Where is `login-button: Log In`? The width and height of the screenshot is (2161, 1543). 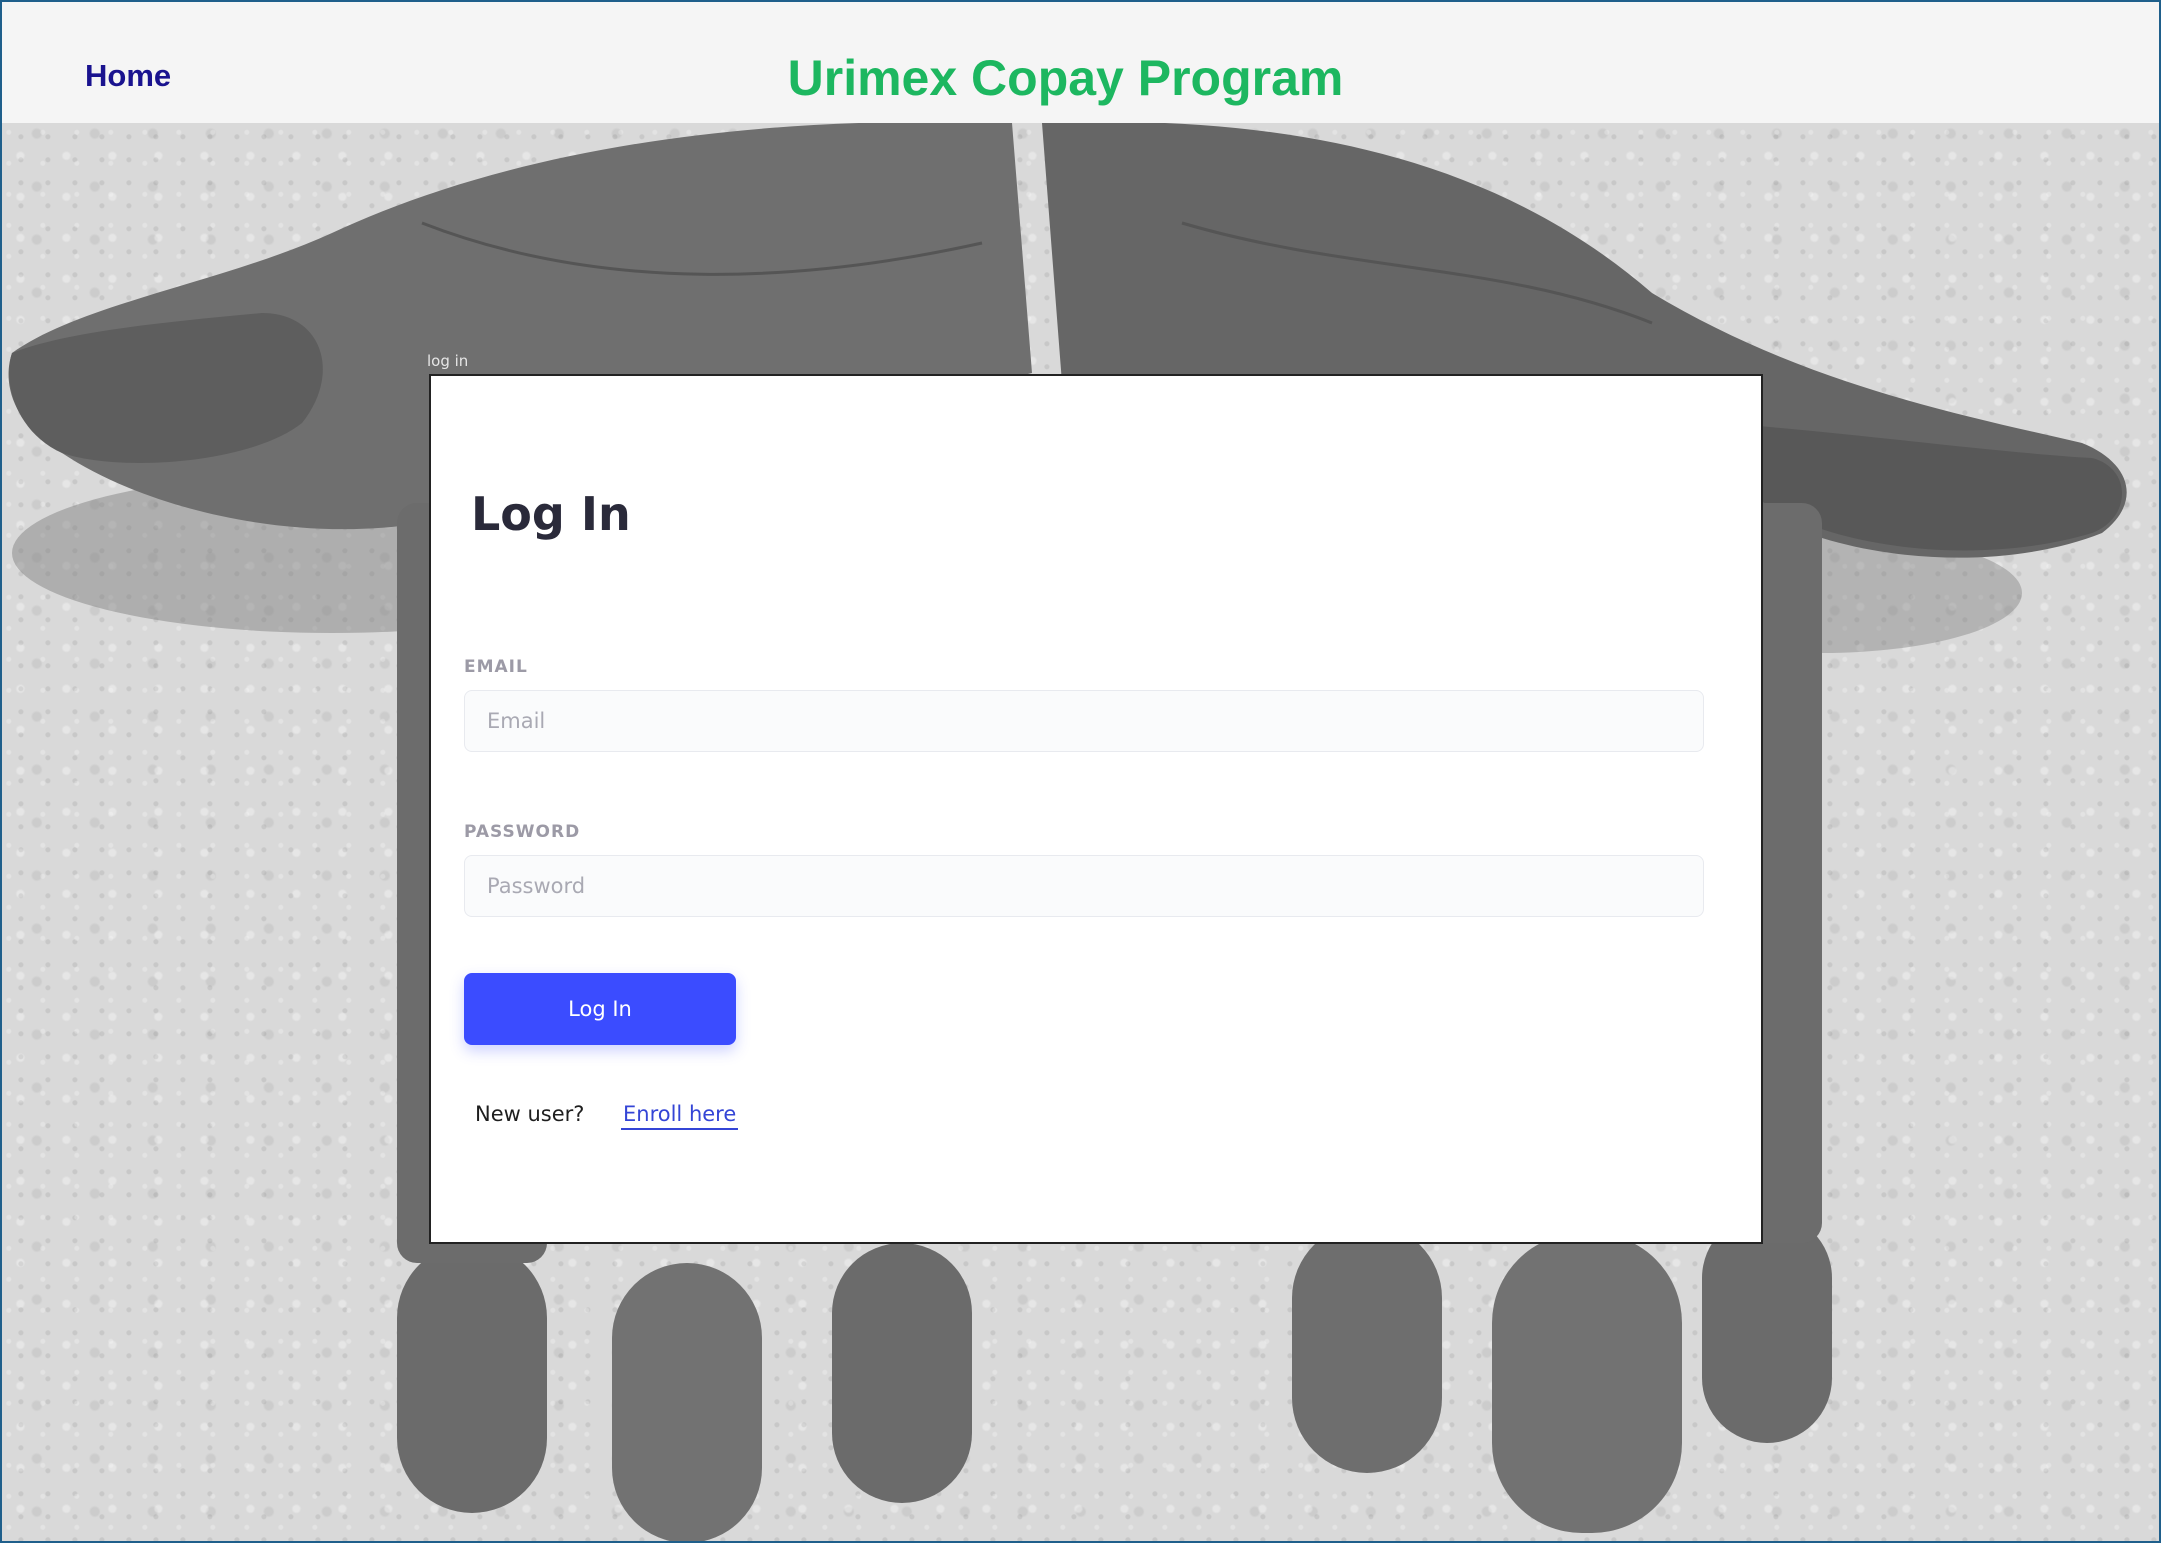
login-button: Log In is located at coordinates (600, 1009).